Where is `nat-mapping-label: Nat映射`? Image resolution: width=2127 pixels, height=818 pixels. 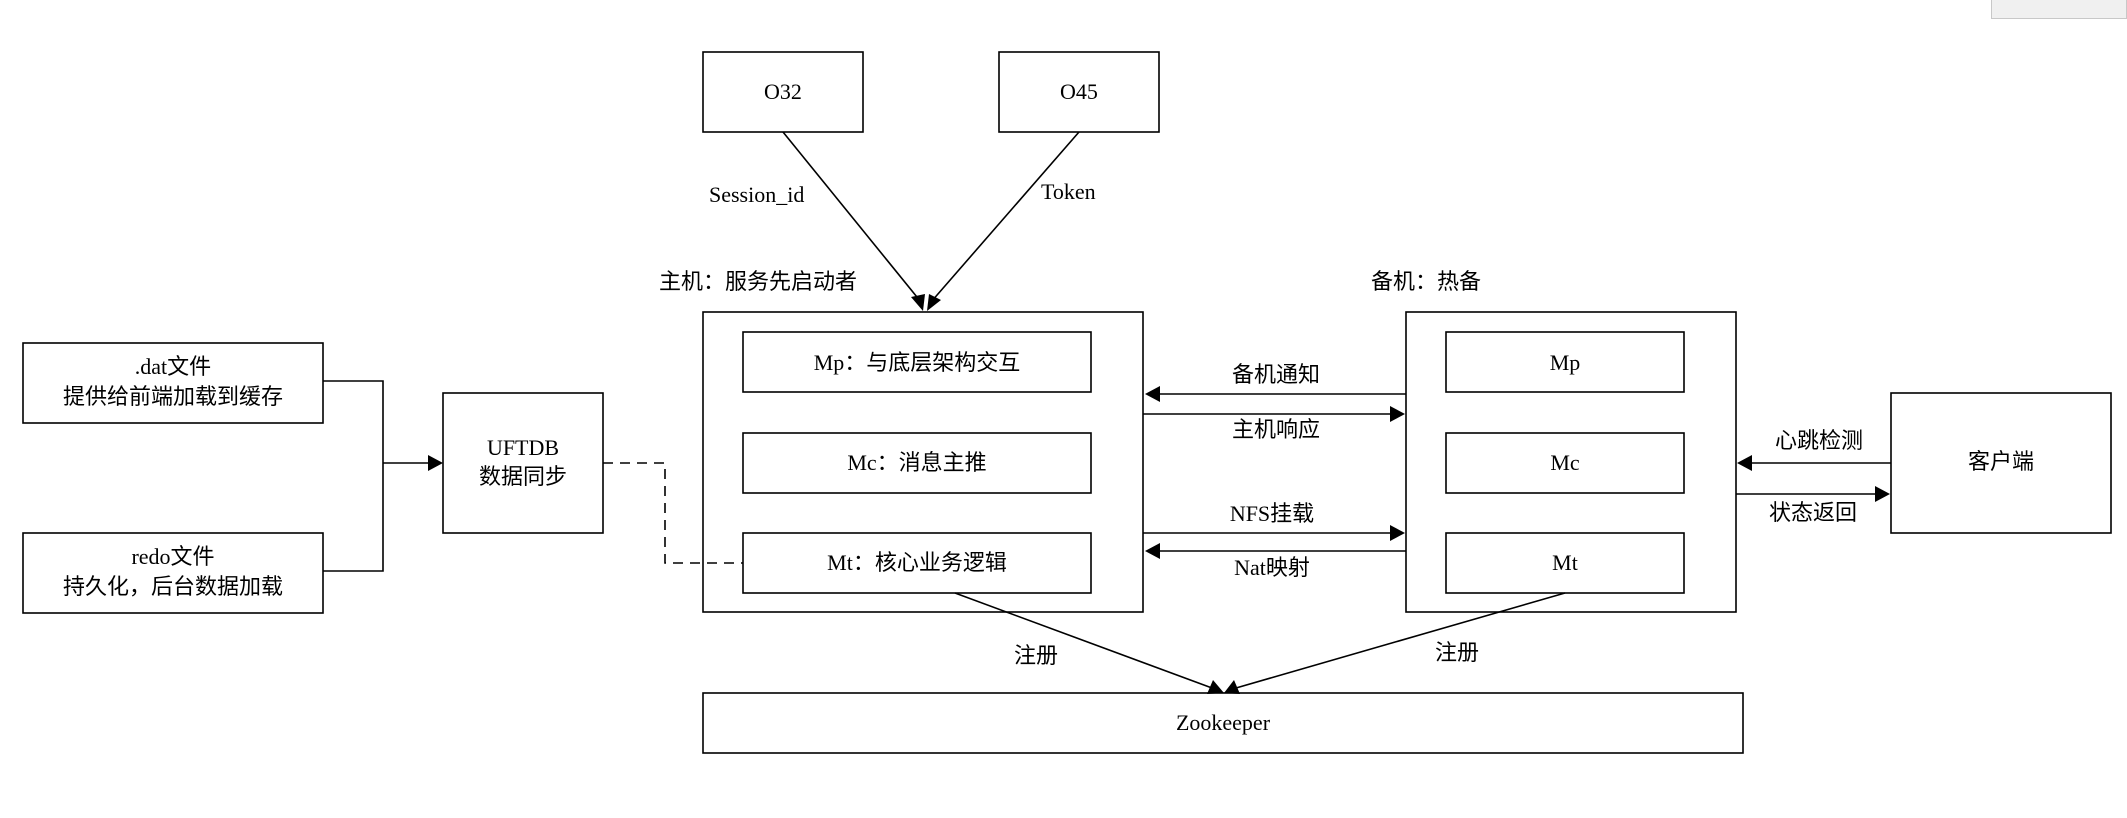
nat-mapping-label: Nat映射 is located at coordinates (1272, 567).